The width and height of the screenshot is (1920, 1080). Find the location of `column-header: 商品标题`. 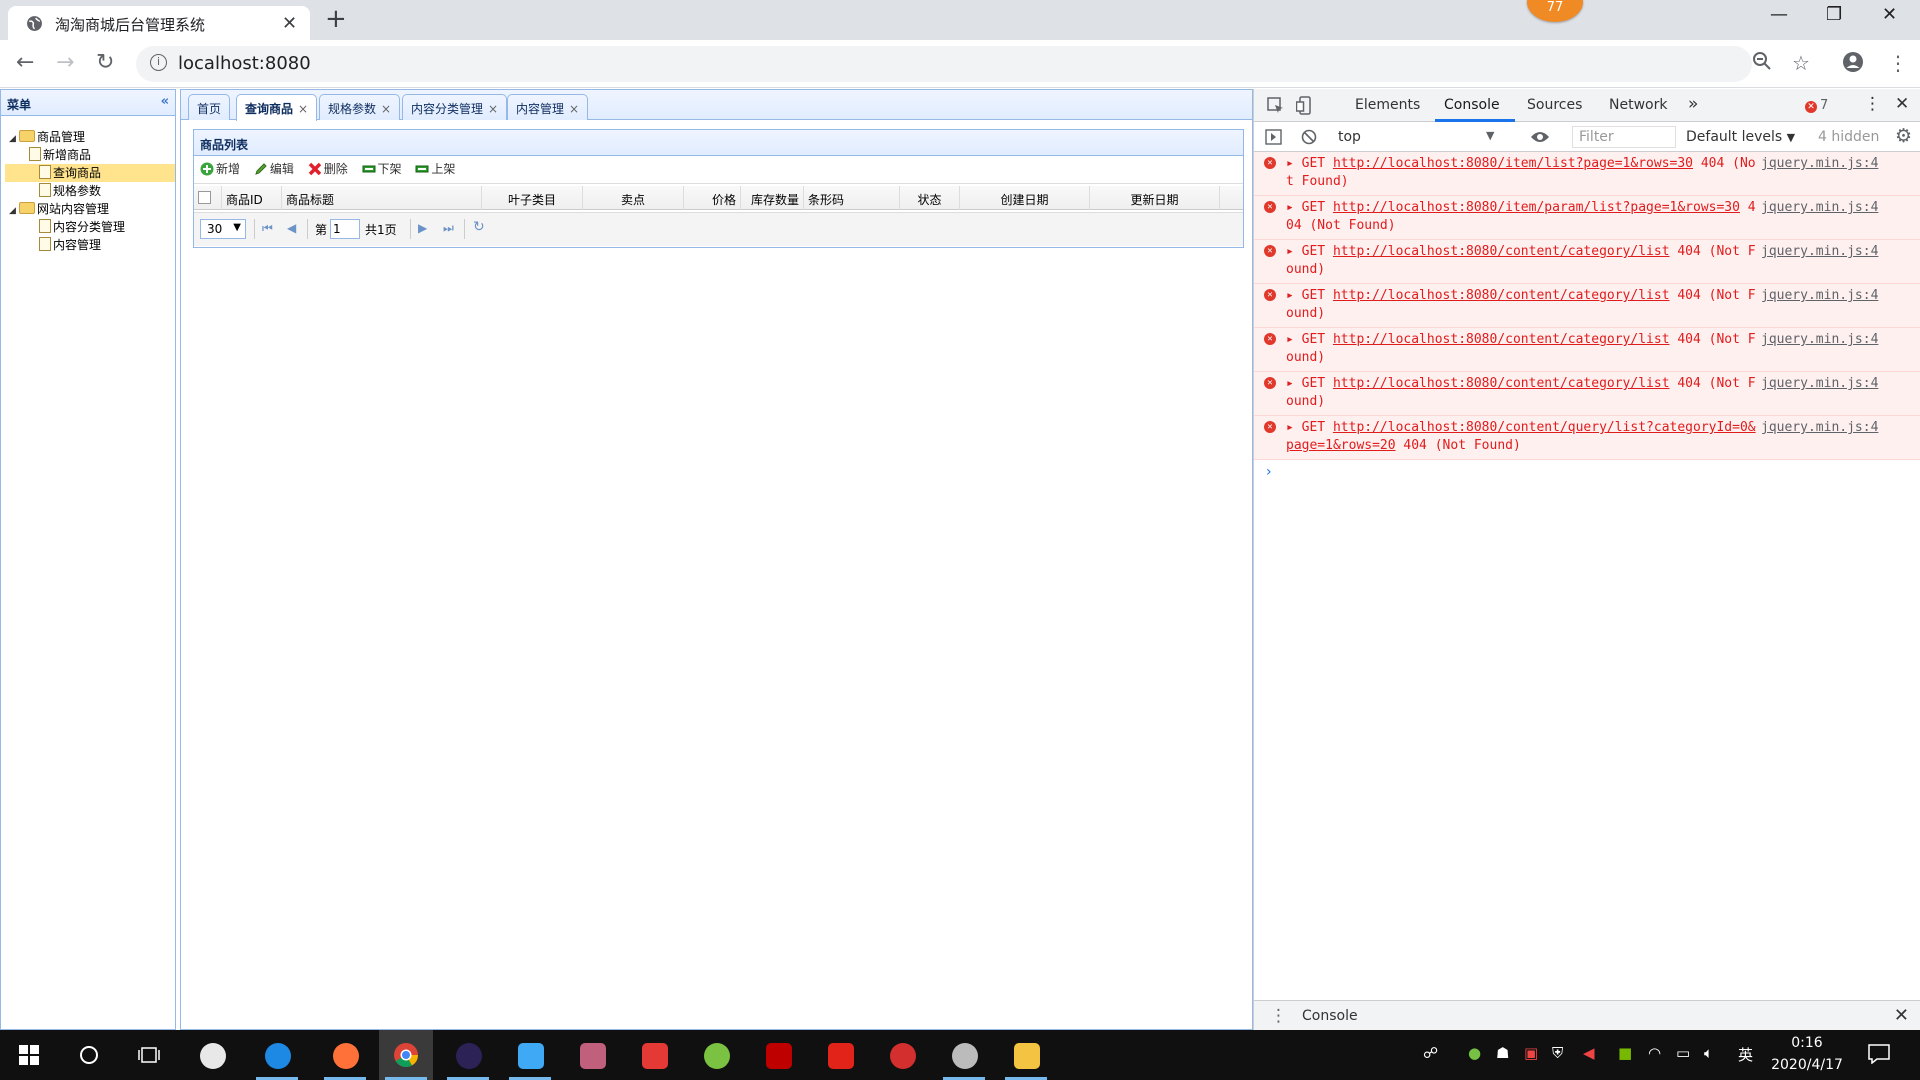

column-header: 商品标题 is located at coordinates (382, 198).